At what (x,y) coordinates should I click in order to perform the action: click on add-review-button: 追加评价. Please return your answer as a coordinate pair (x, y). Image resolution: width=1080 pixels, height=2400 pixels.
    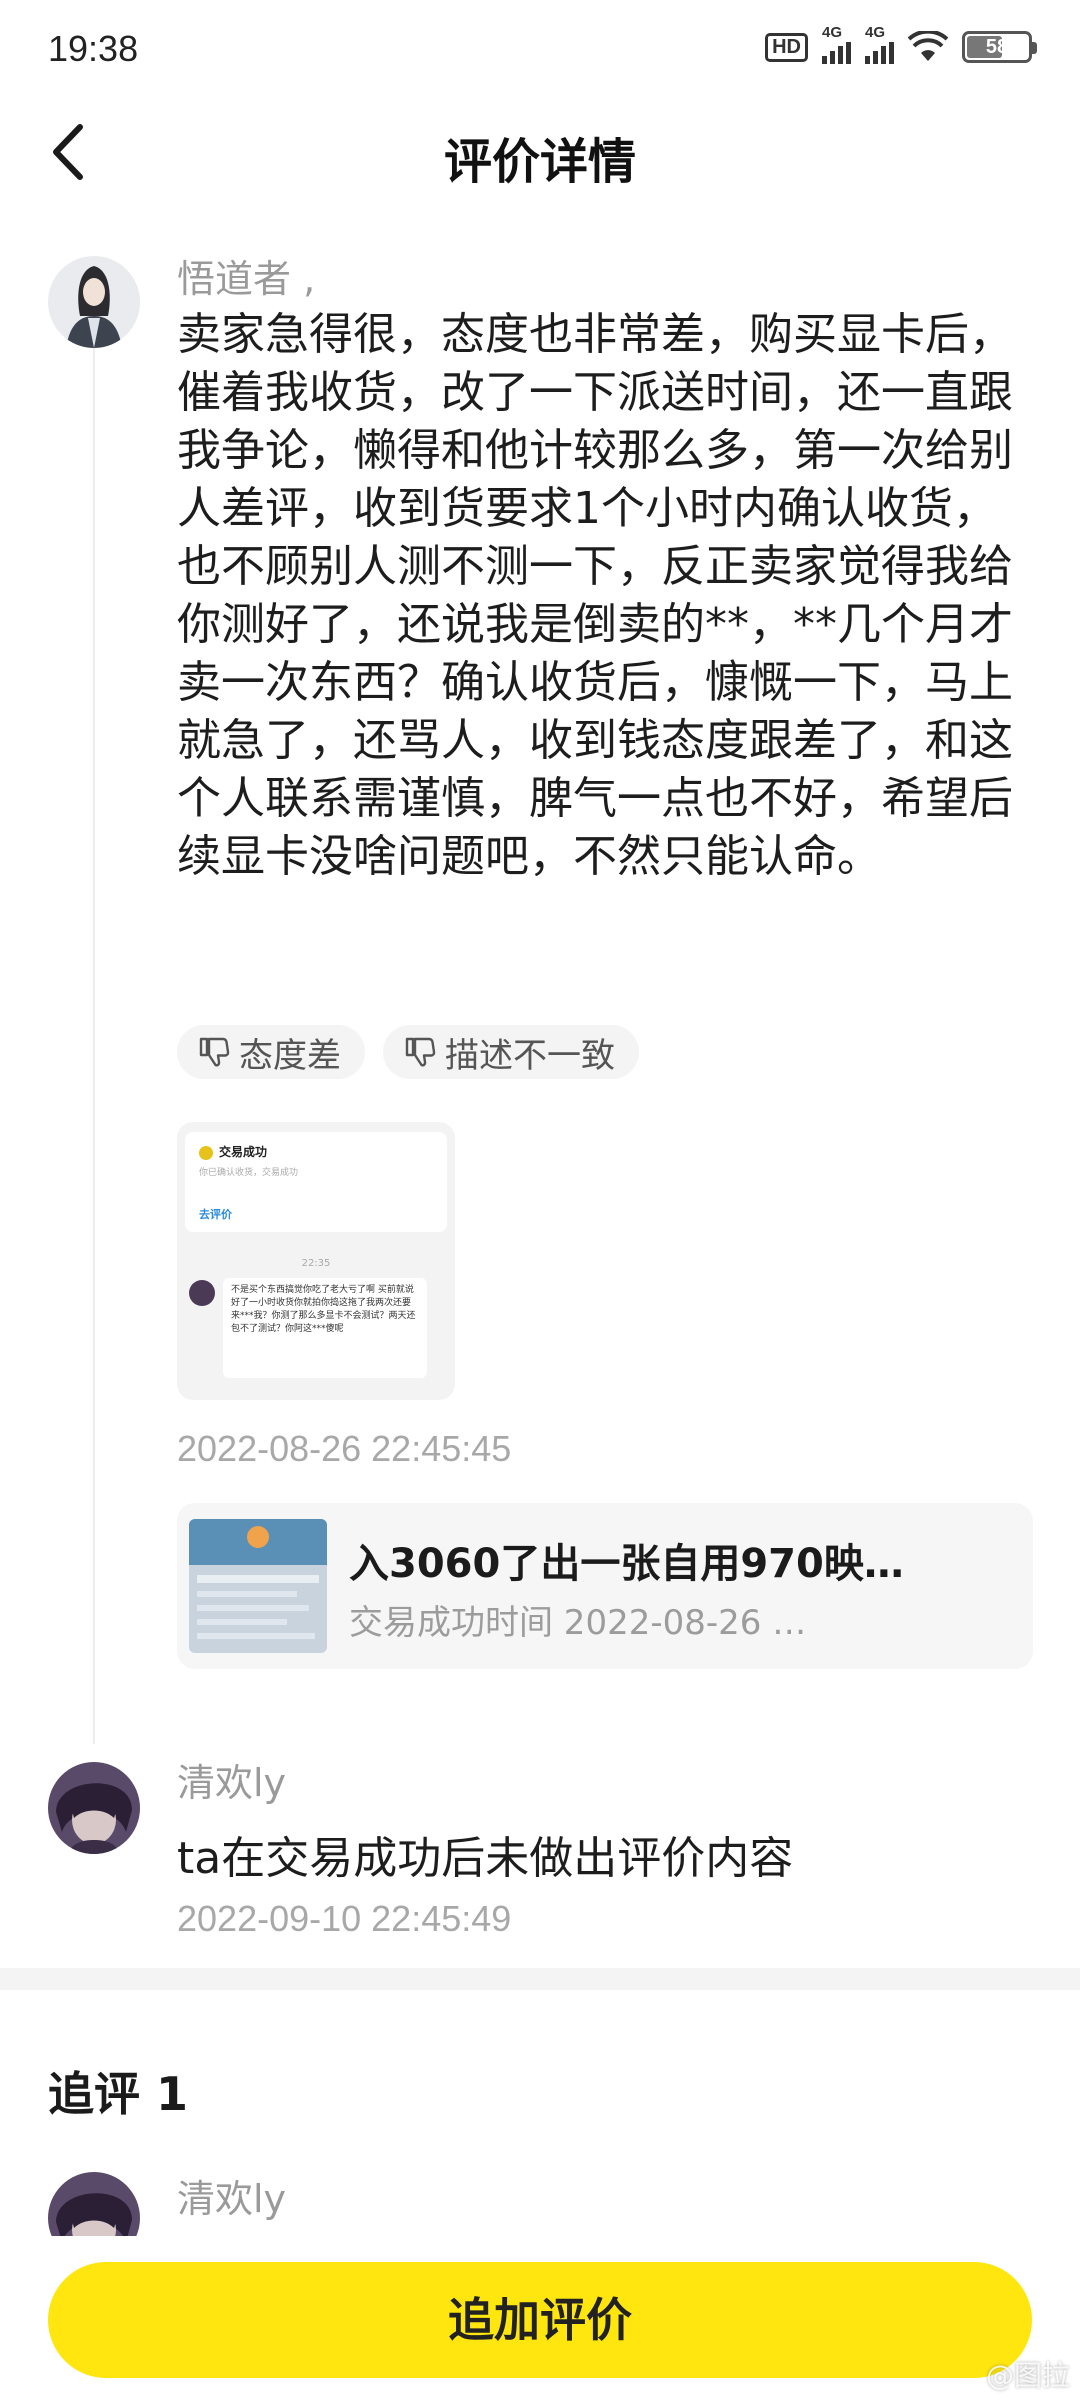
    Looking at the image, I should click on (540, 2320).